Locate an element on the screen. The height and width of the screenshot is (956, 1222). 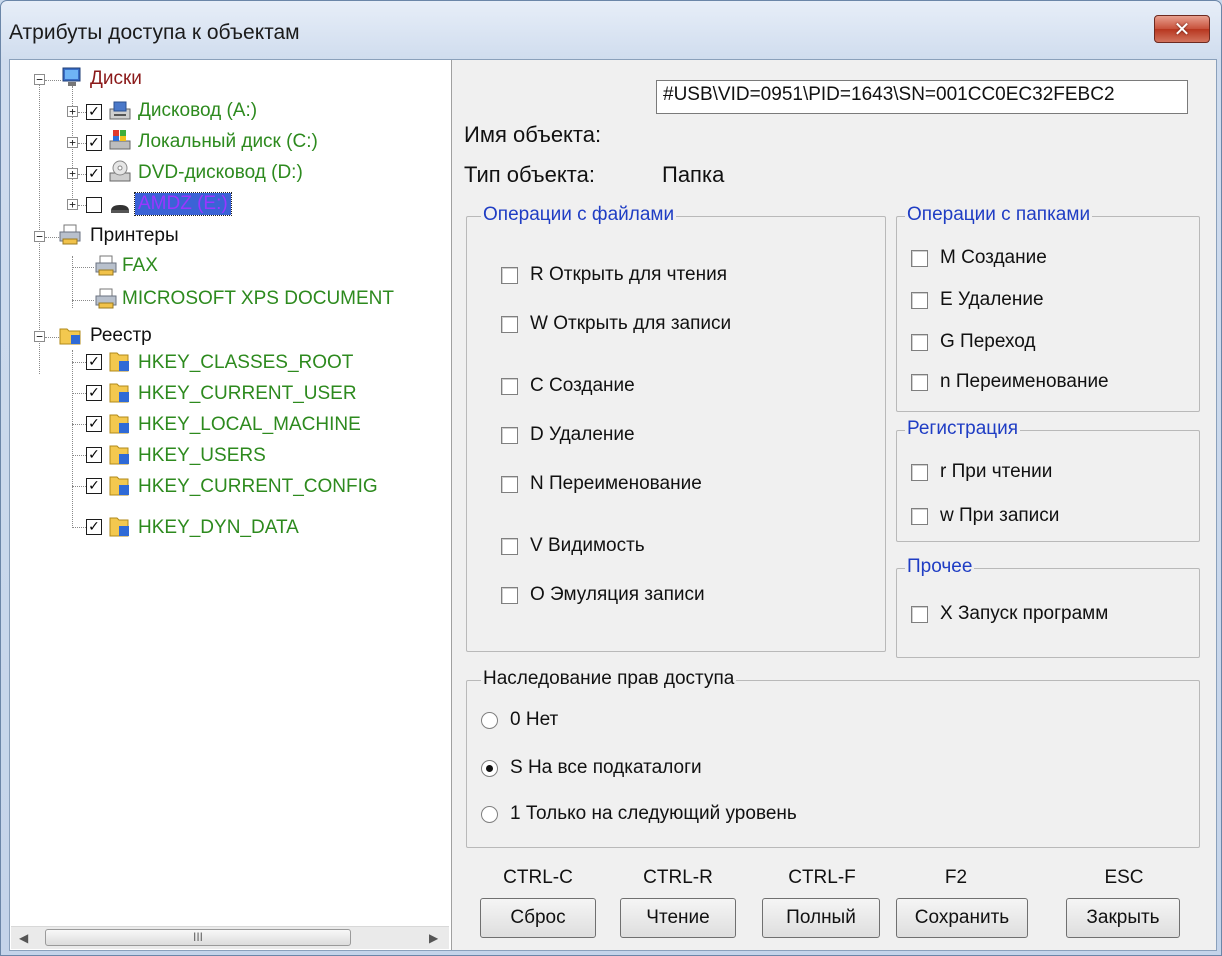
close-dialog-button: Закрыть is located at coordinates (1123, 918).